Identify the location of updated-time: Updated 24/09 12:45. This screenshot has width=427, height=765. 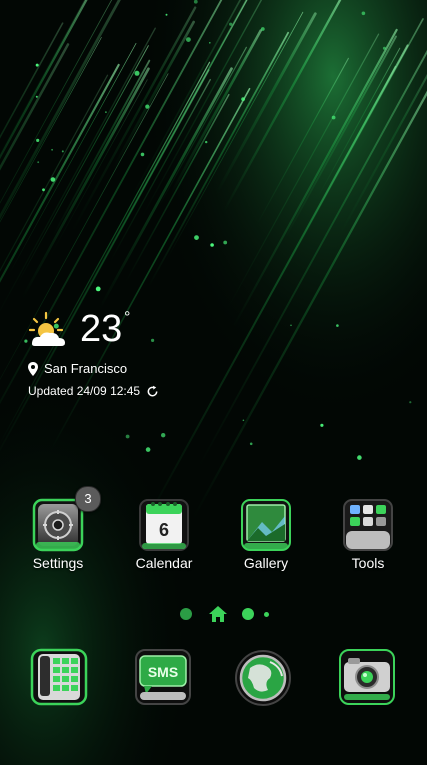
(84, 391).